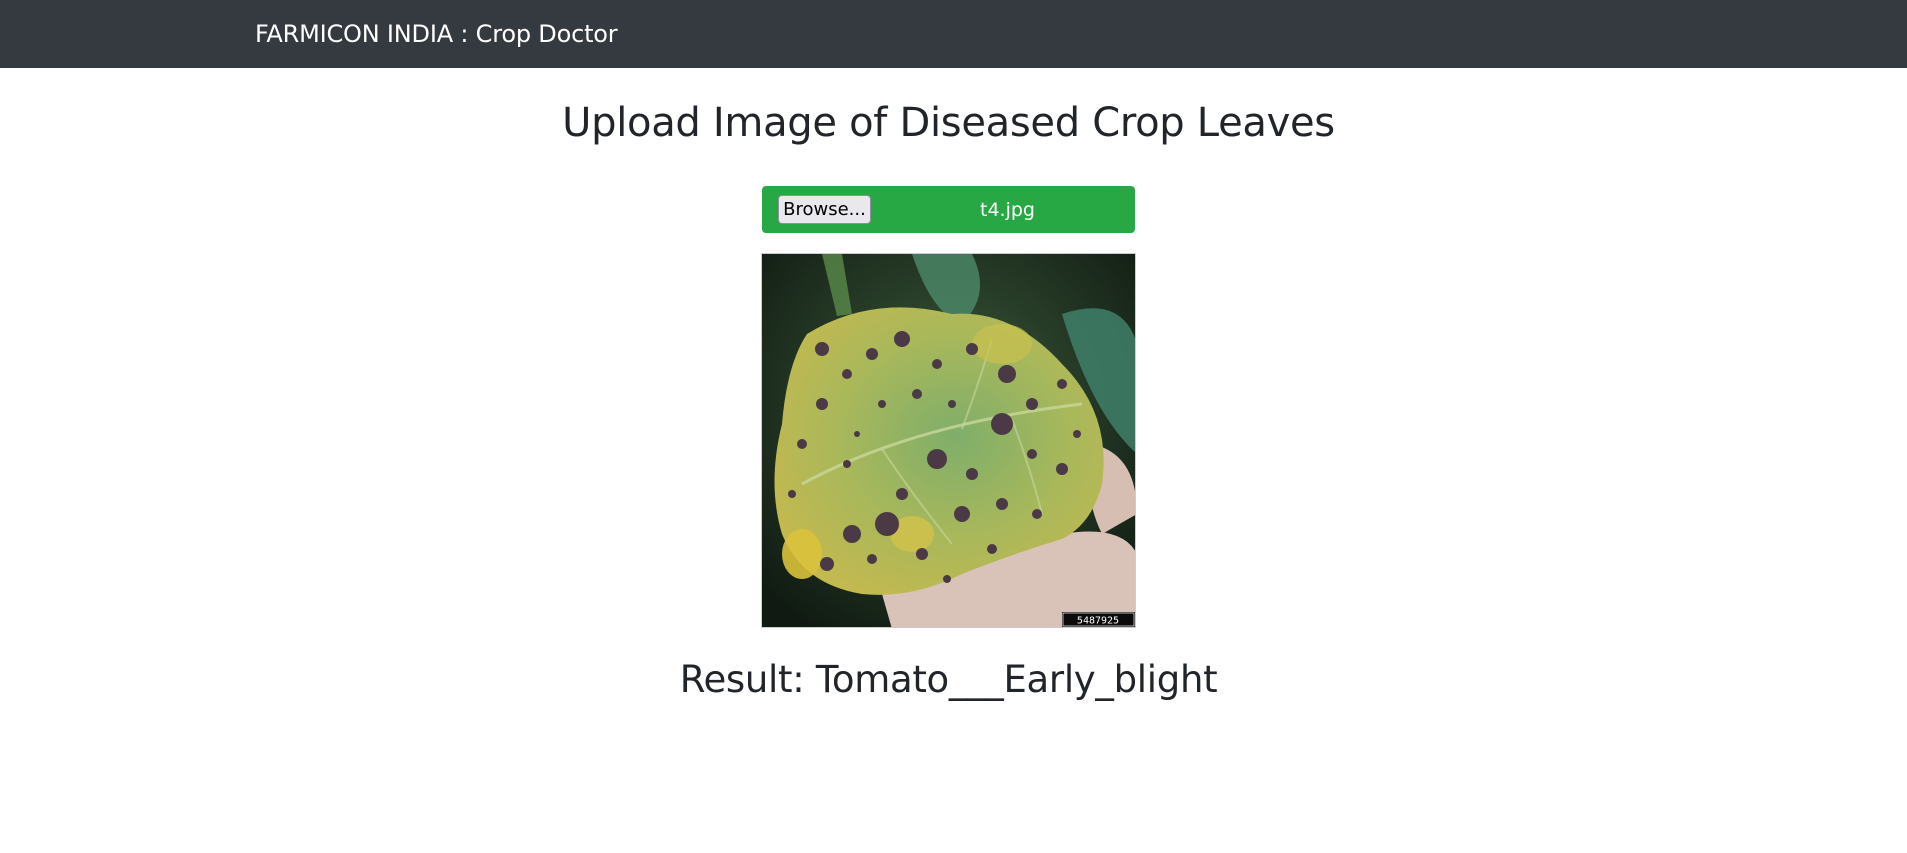  Describe the element at coordinates (953, 34) in the screenshot. I see `top-navbar: FARMICON INDIA : Crop Doctor` at that location.